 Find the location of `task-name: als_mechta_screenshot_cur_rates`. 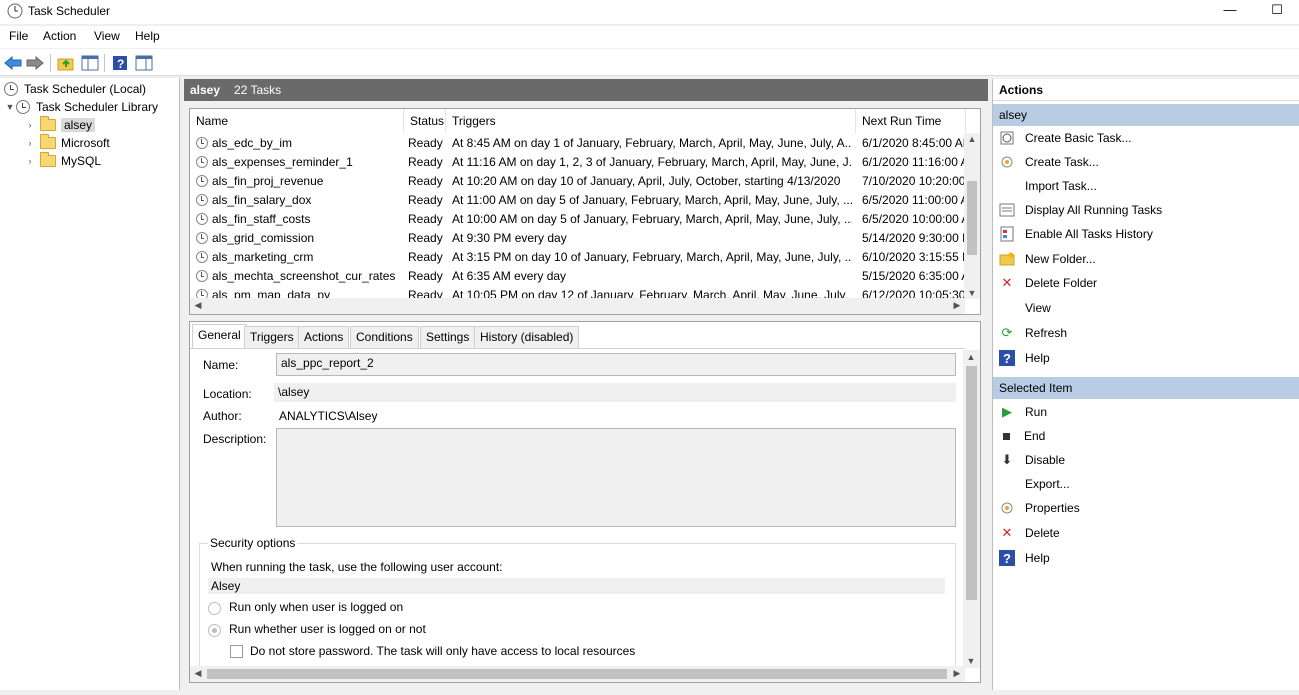

task-name: als_mechta_screenshot_cur_rates is located at coordinates (304, 276).